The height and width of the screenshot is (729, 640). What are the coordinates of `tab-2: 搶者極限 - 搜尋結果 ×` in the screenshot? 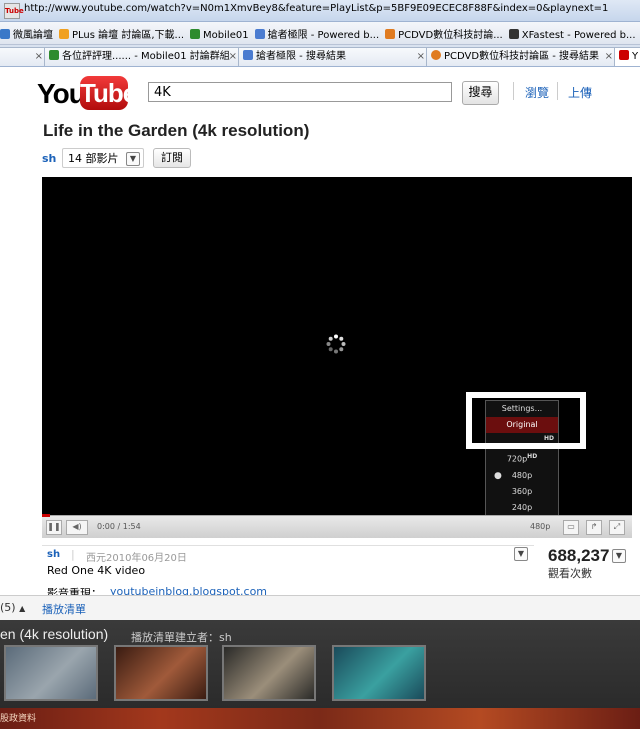 It's located at (334, 56).